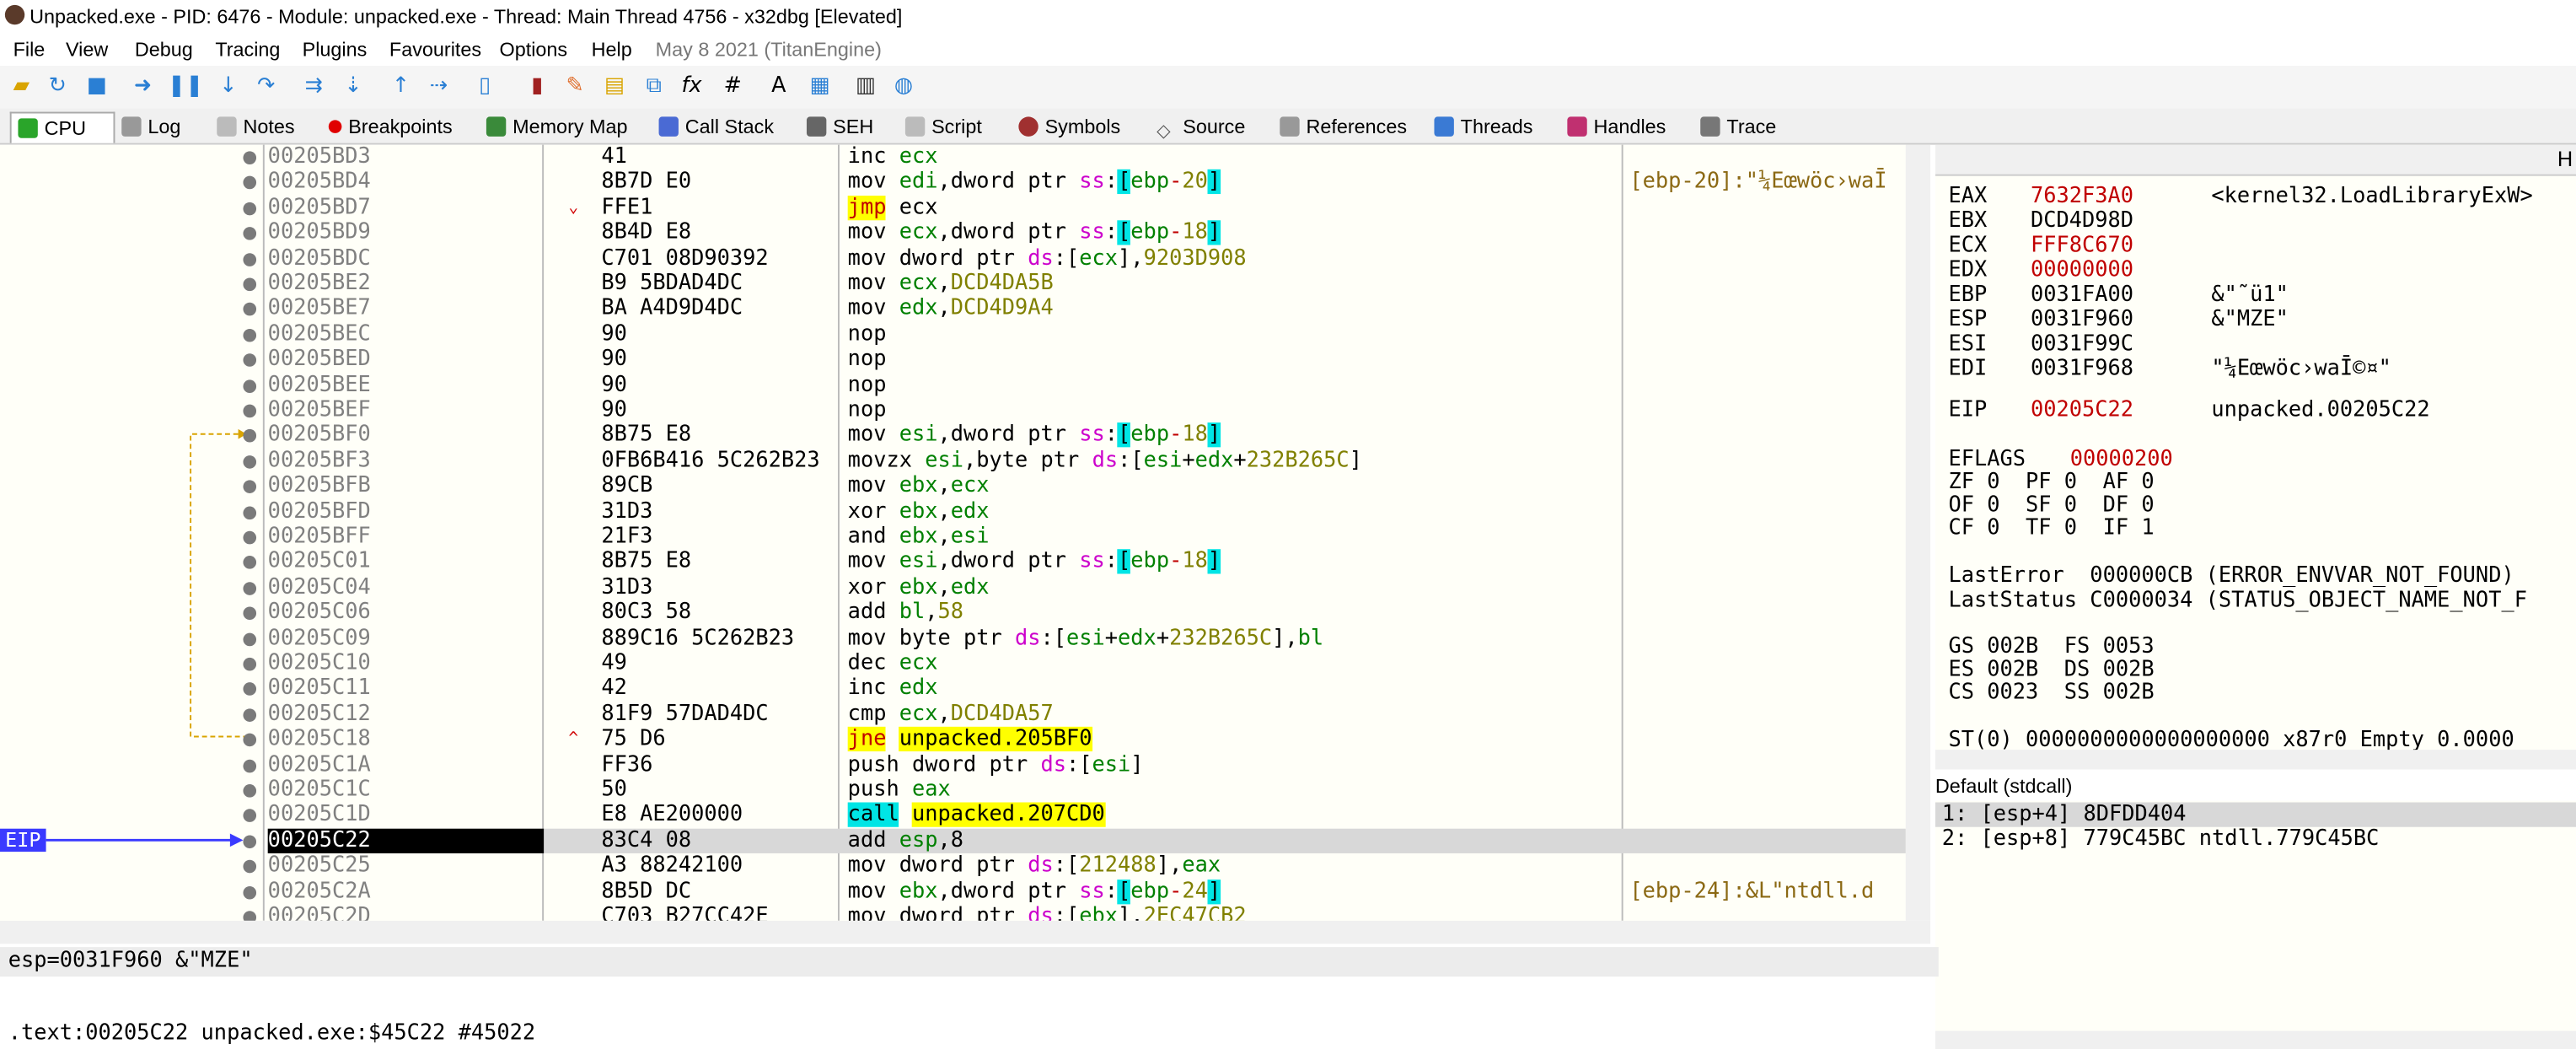  What do you see at coordinates (1201, 126) in the screenshot?
I see `tab-source: ◇ Source` at bounding box center [1201, 126].